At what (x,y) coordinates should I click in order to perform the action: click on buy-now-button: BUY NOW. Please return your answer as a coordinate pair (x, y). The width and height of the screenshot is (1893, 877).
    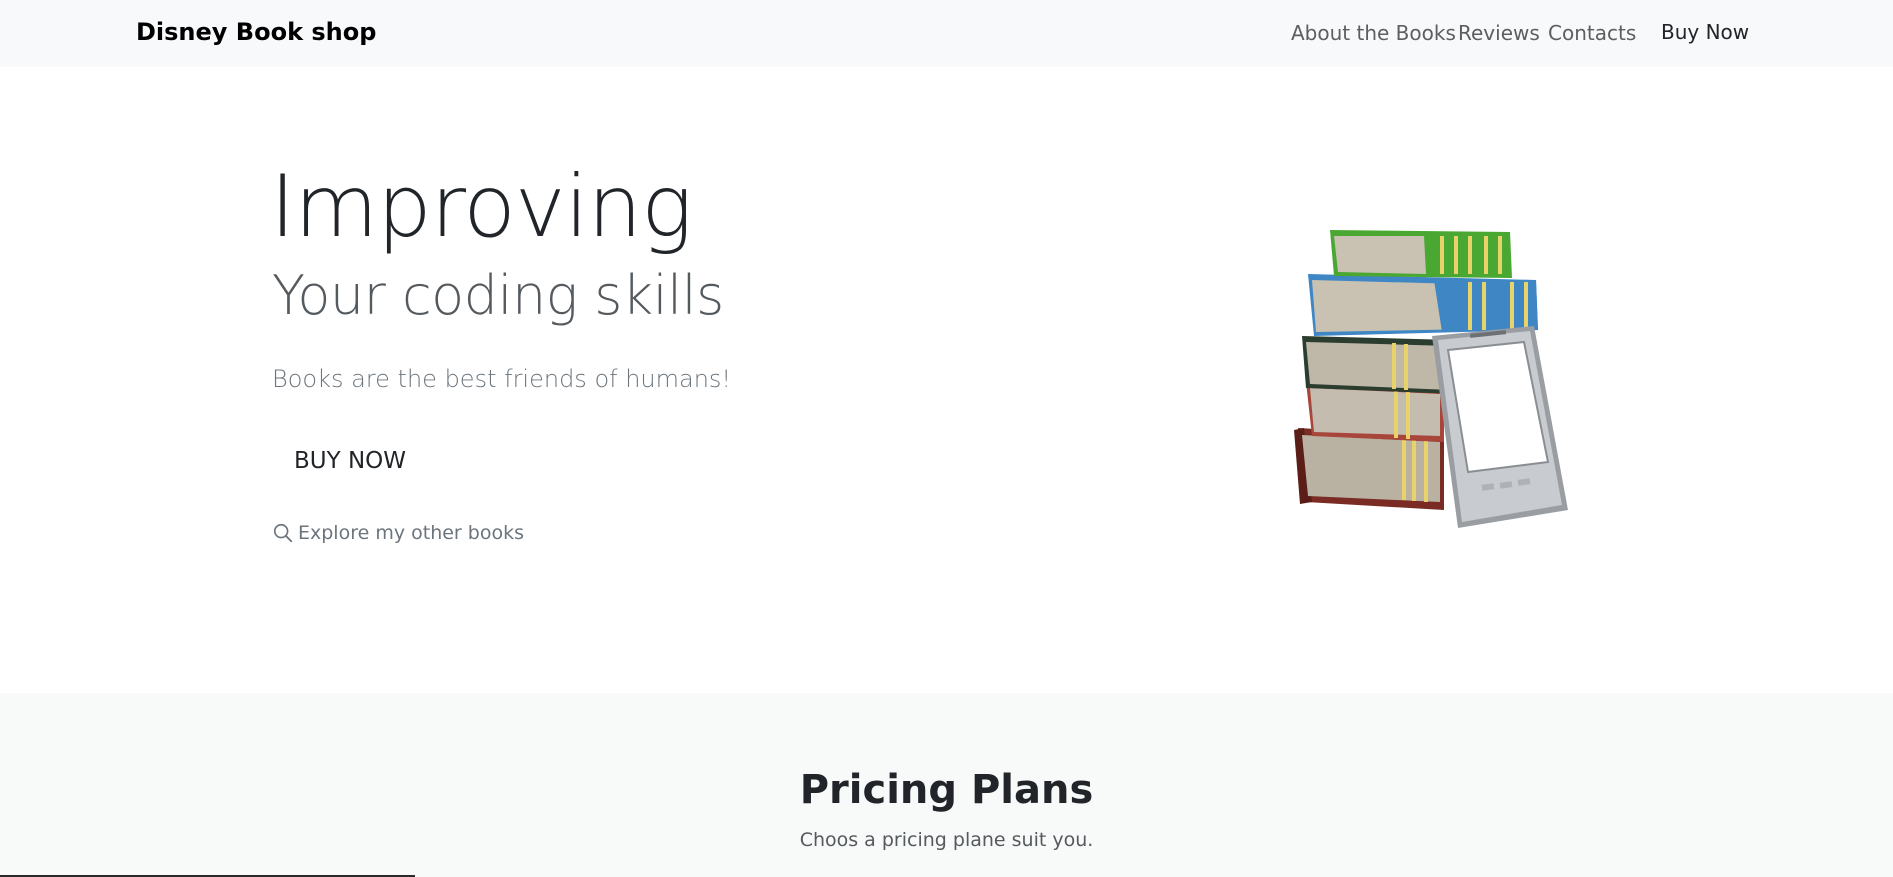
    Looking at the image, I should click on (350, 461).